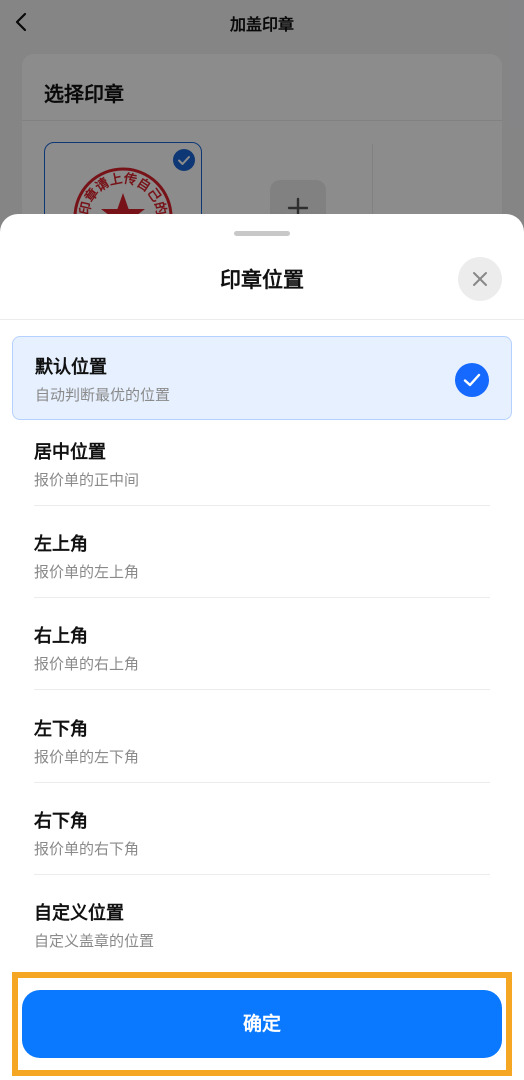 Image resolution: width=524 pixels, height=1080 pixels. Describe the element at coordinates (87, 849) in the screenshot. I see `option-description: 报价单的右下角` at that location.